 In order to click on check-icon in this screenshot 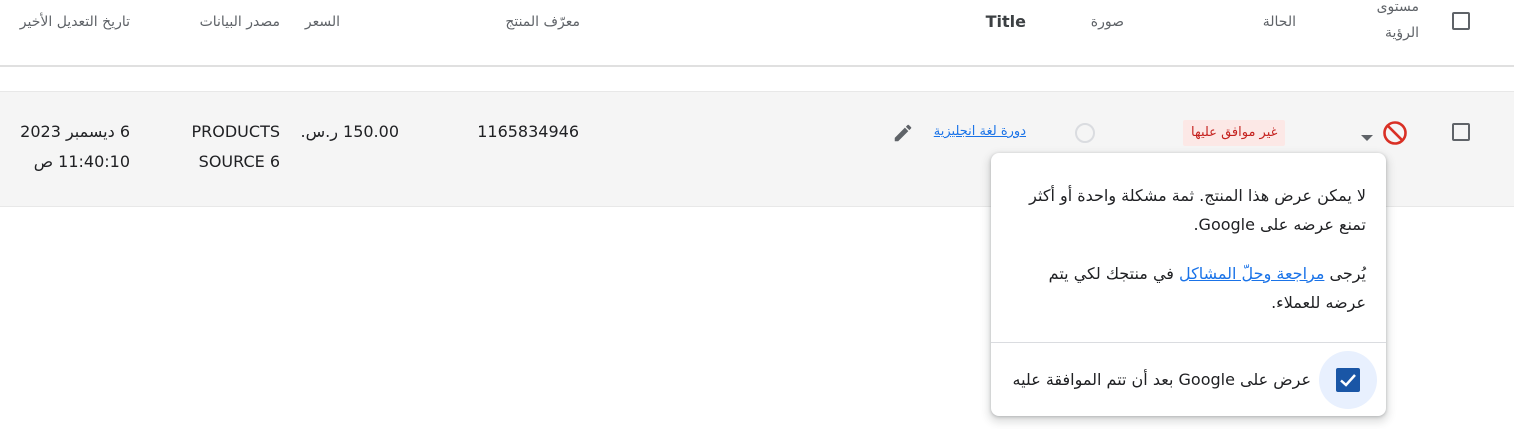, I will do `click(1348, 380)`.